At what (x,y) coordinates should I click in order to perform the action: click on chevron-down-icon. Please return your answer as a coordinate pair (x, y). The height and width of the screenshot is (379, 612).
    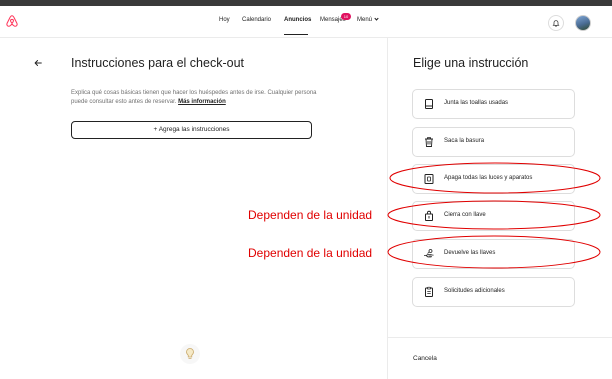
    Looking at the image, I should click on (376, 18).